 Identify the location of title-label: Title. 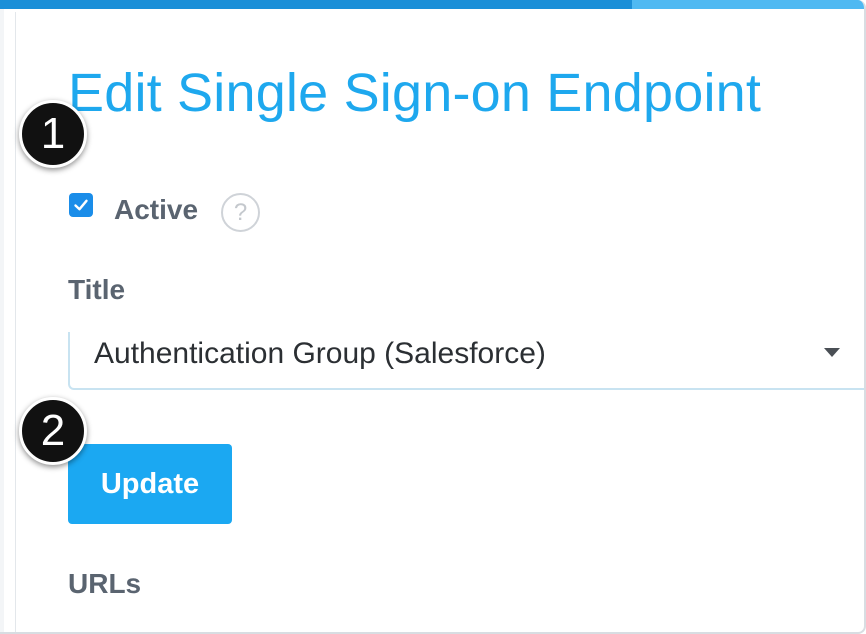
(97, 289).